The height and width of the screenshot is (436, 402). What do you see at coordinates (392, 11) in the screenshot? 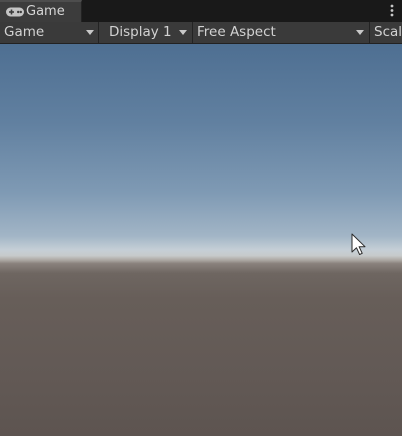
I see `kebab-menu-icon` at bounding box center [392, 11].